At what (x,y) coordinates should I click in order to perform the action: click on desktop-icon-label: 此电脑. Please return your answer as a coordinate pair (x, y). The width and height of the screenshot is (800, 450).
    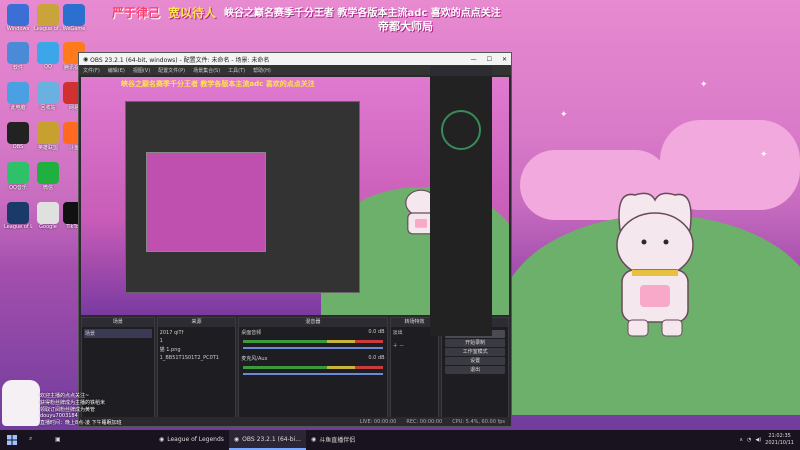
    Looking at the image, I should click on (18, 108).